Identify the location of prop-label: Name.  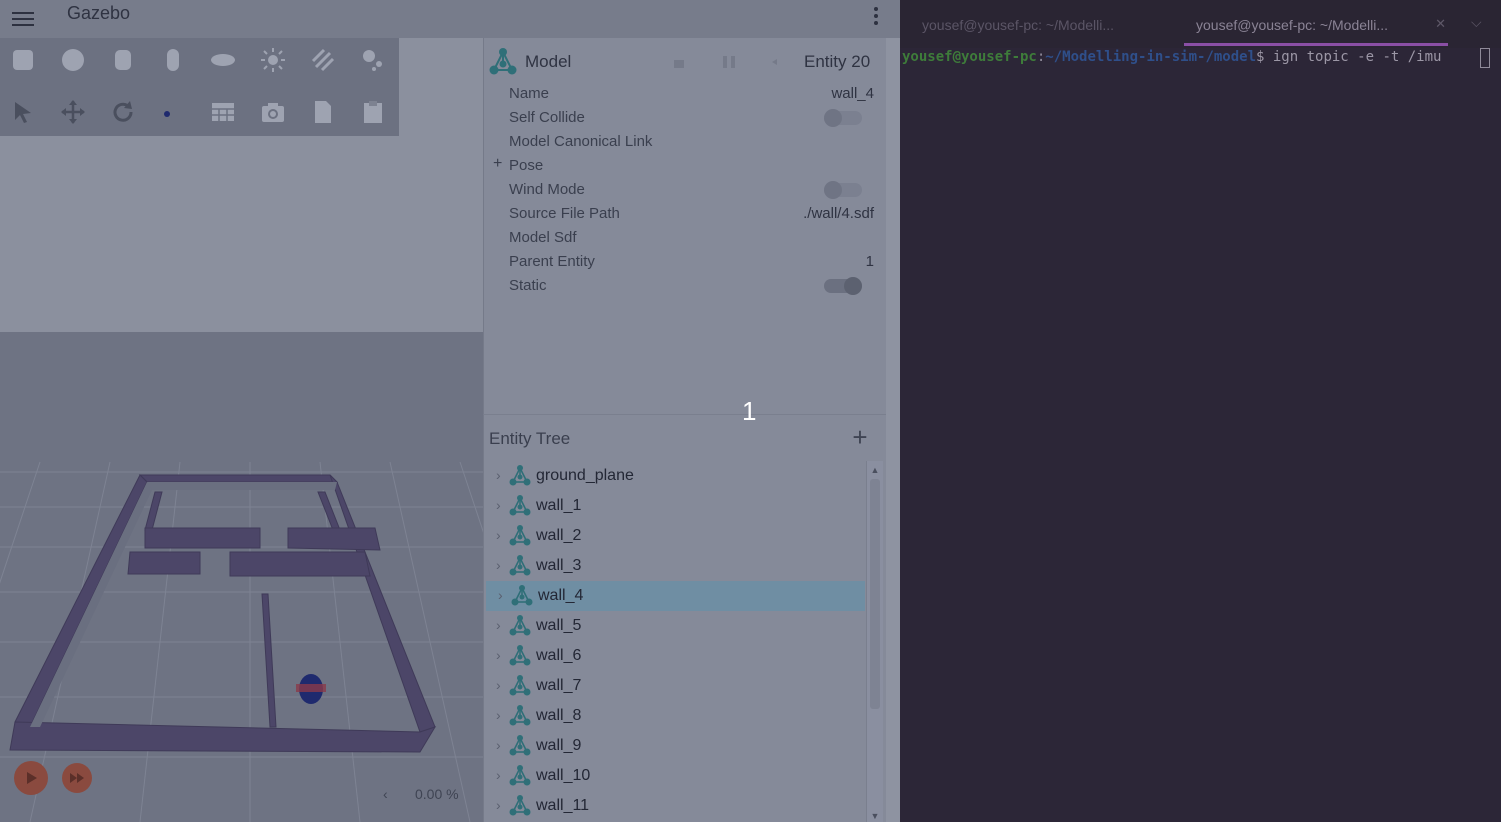
(529, 93).